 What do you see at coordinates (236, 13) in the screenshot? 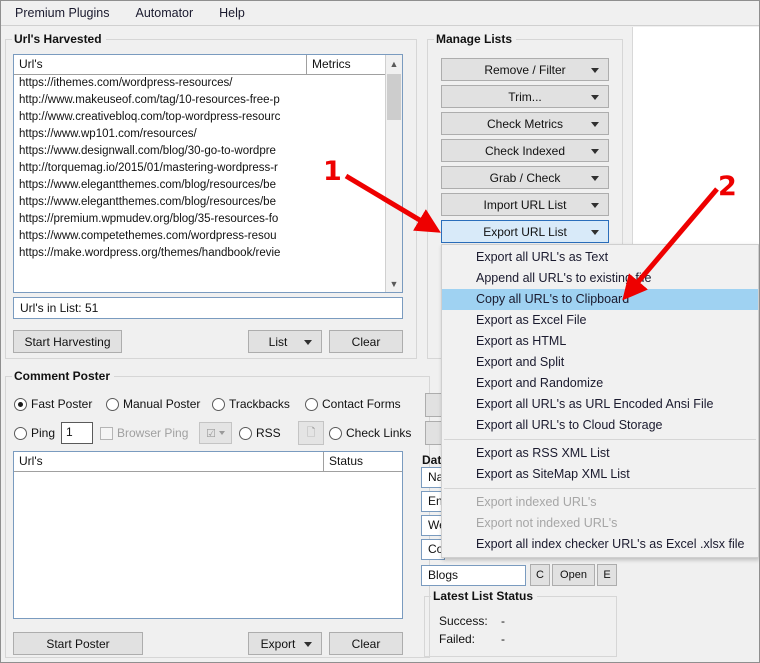
I see `menu-help: Help` at bounding box center [236, 13].